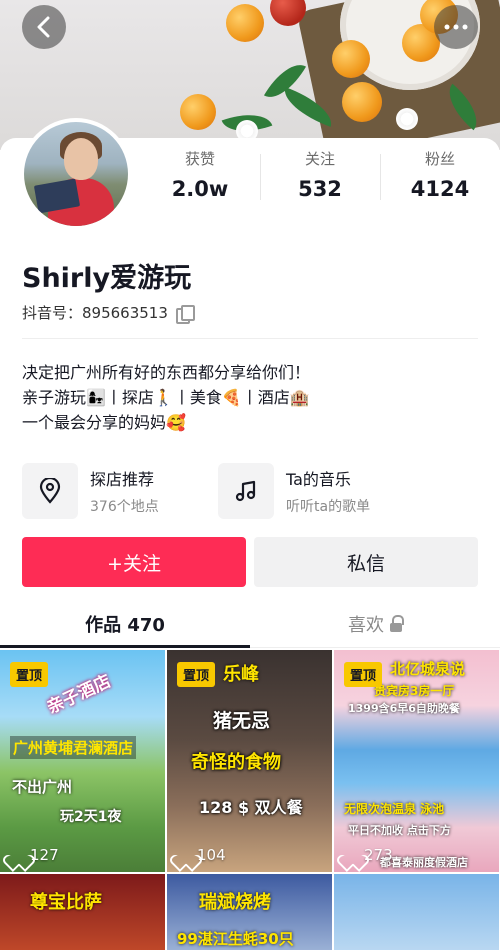  Describe the element at coordinates (440, 189) in the screenshot. I see `stat-value: 4124` at that location.